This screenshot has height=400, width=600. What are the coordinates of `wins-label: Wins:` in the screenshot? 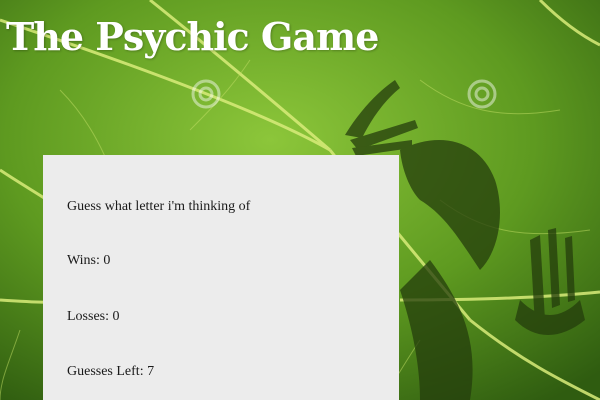 It's located at (83, 260).